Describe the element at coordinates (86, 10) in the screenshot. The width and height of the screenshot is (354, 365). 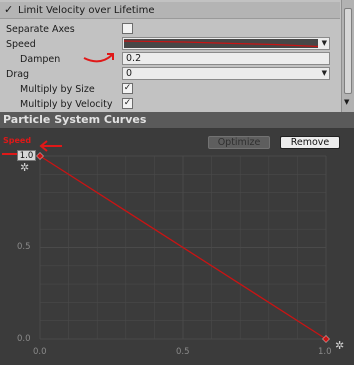
I see `module-title: Limit Velocity over Lifetime` at that location.